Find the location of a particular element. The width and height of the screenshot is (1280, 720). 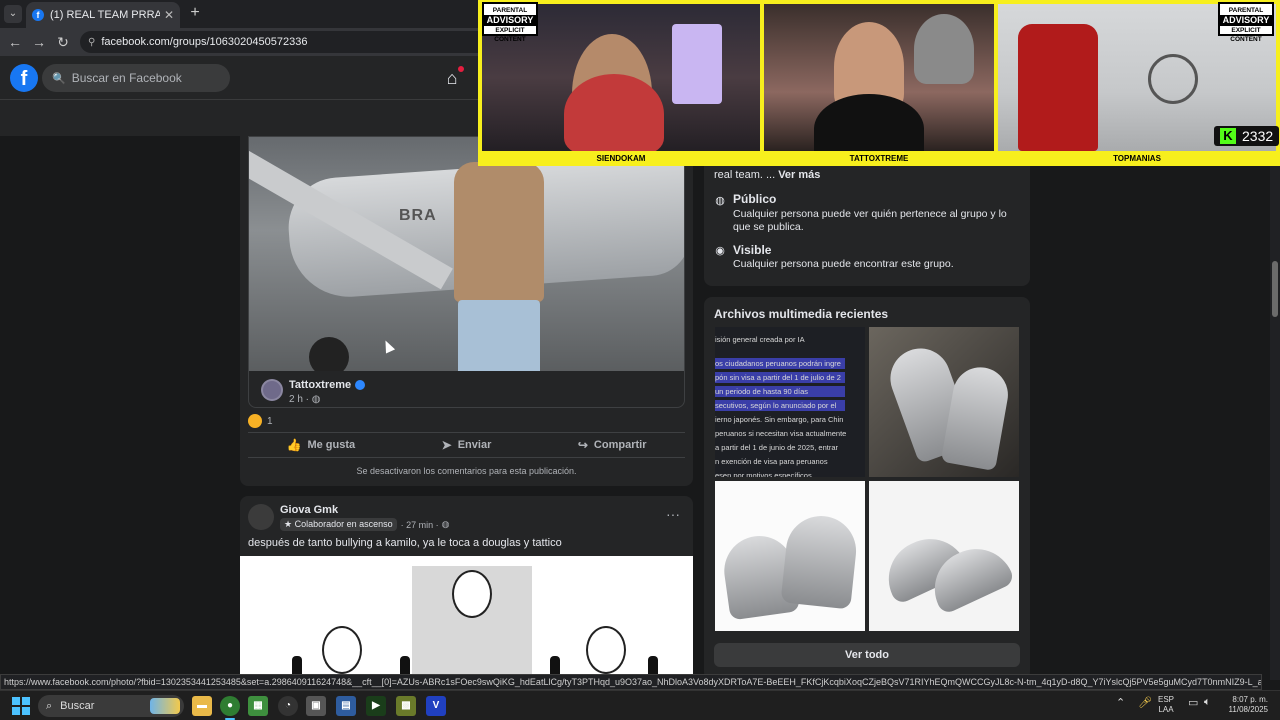

meme-face-left is located at coordinates (342, 650).